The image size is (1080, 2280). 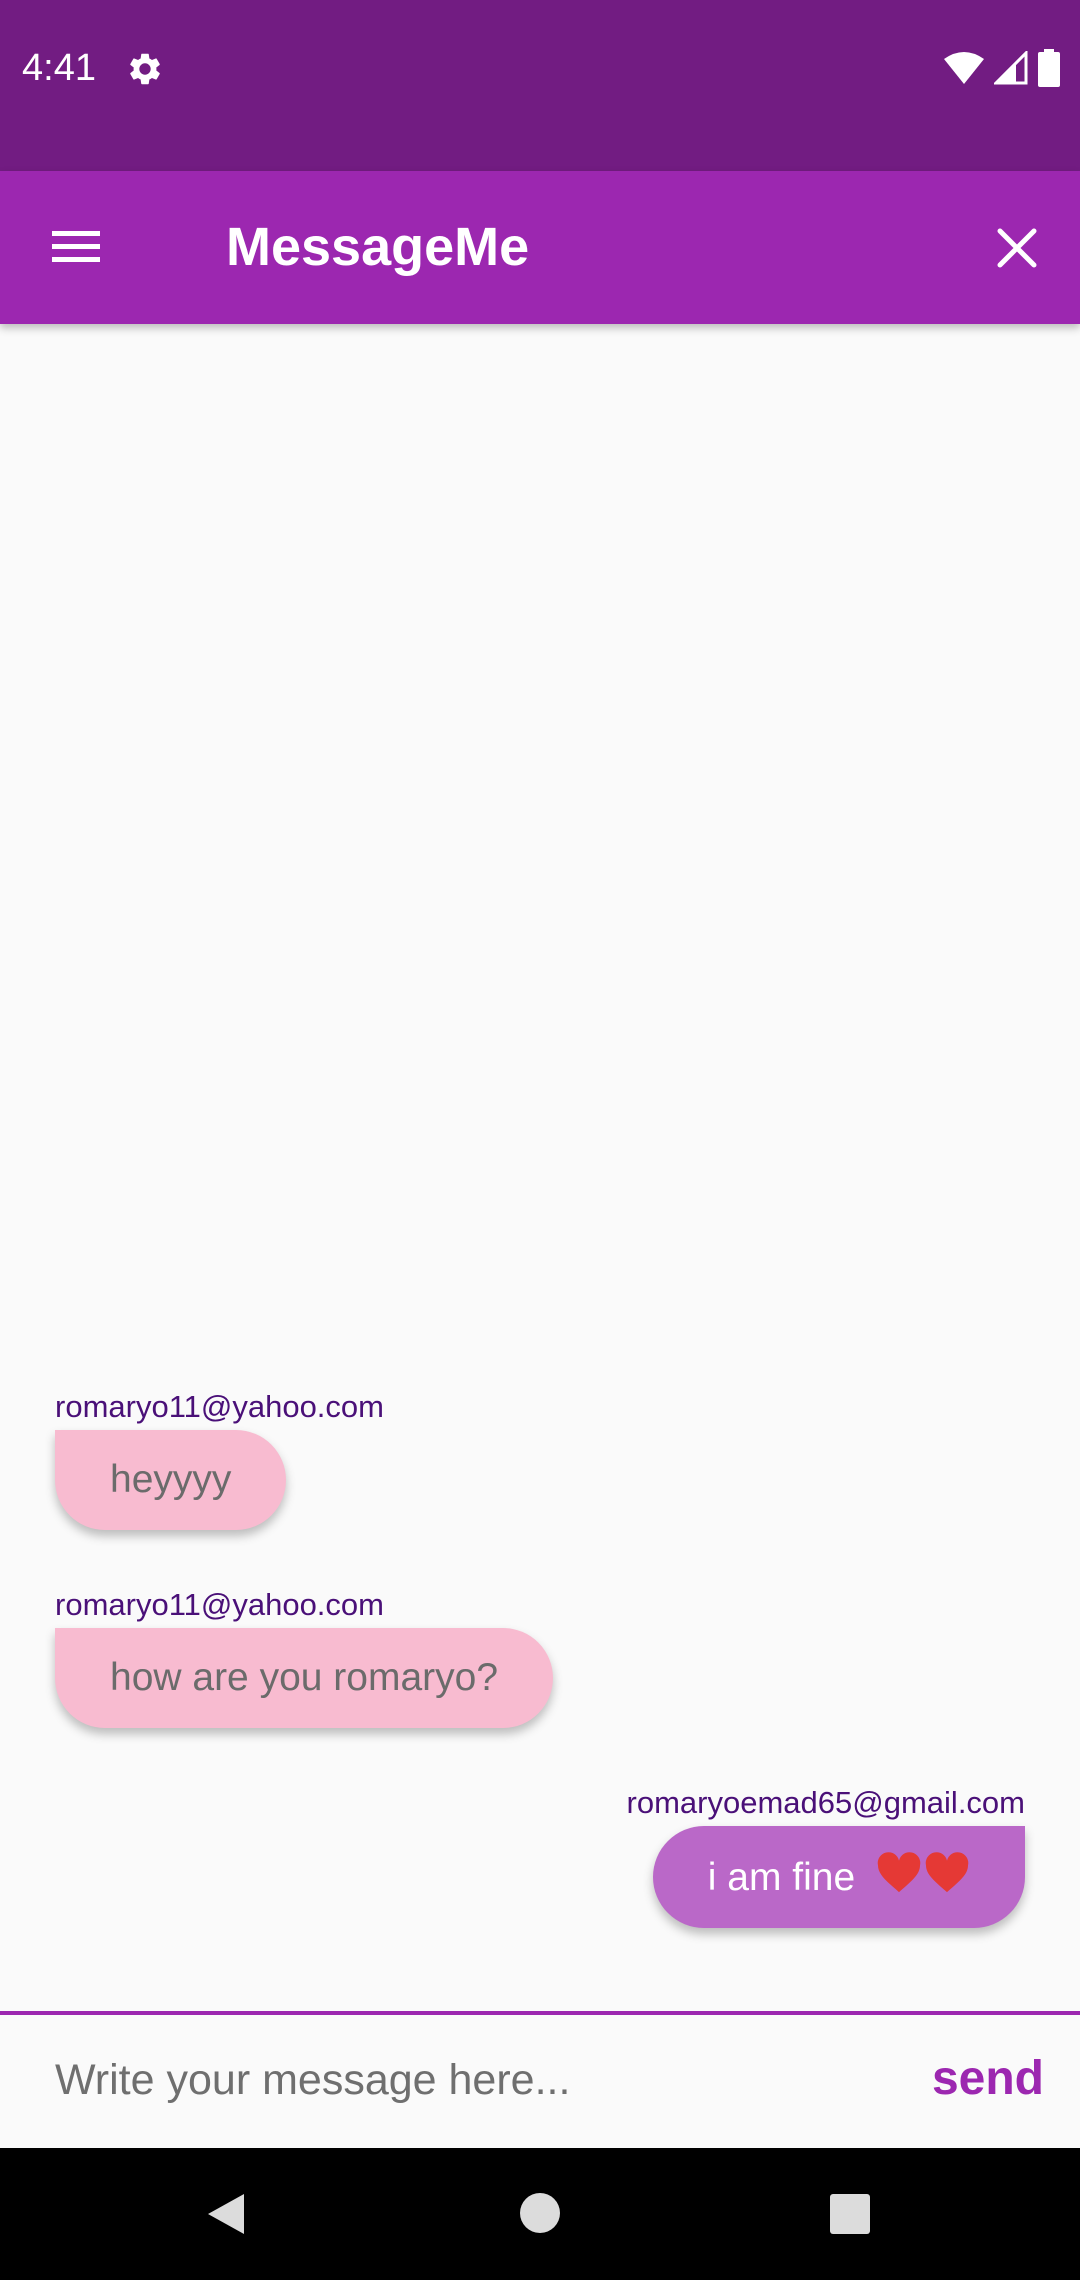 What do you see at coordinates (825, 1802) in the screenshot?
I see `message-sender: romaryoemad65@gmail.com` at bounding box center [825, 1802].